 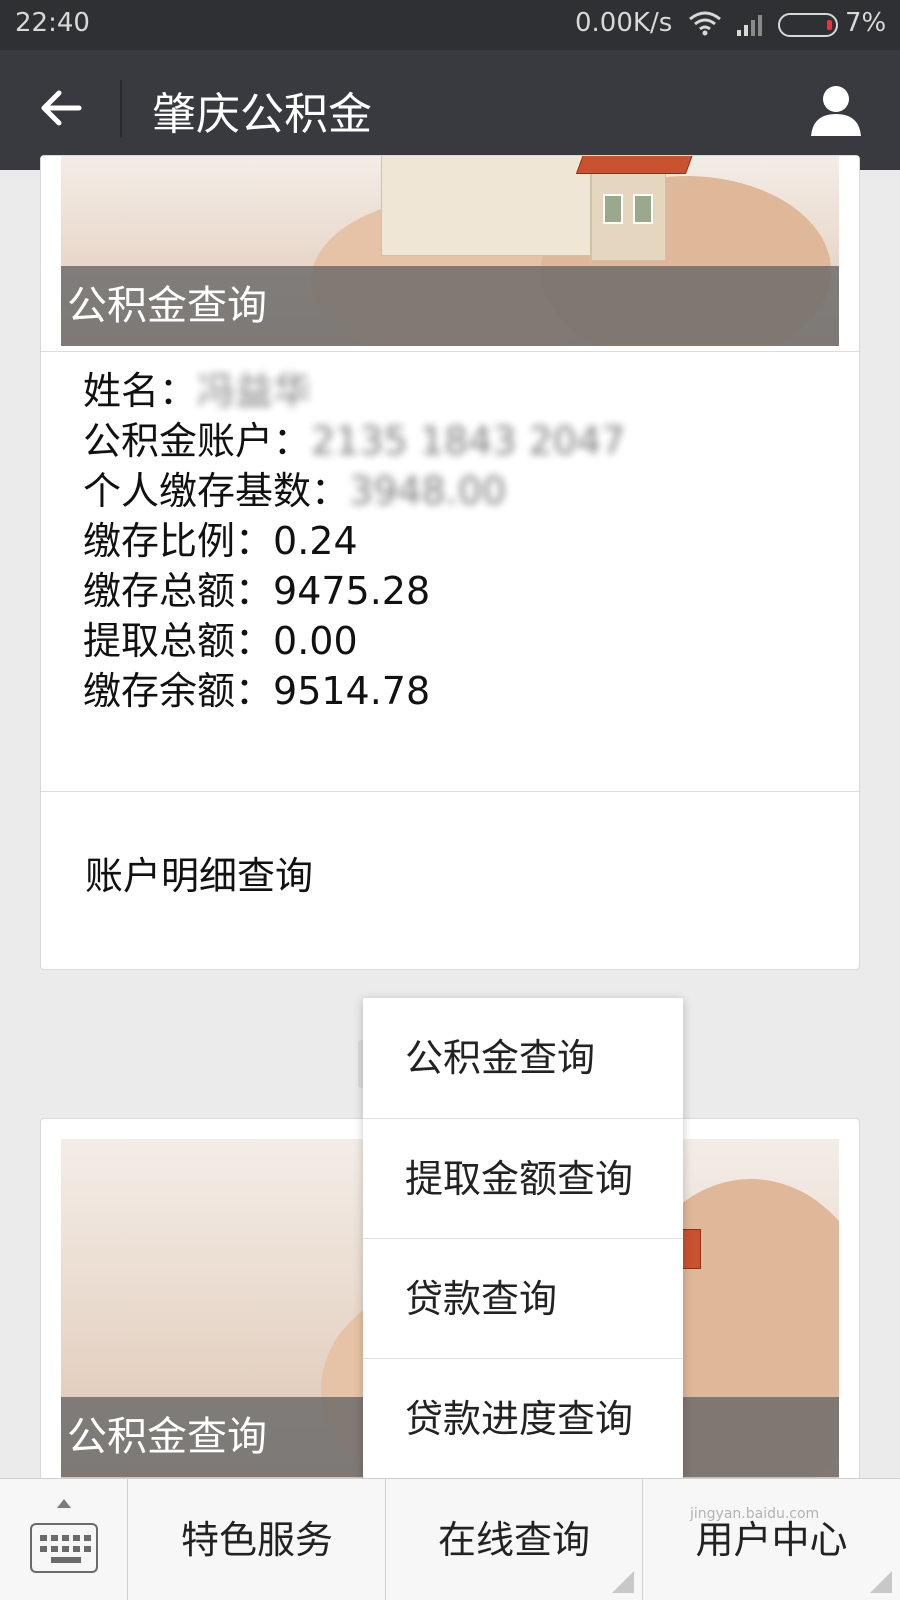 I want to click on info-value: 9514.78, so click(x=352, y=691).